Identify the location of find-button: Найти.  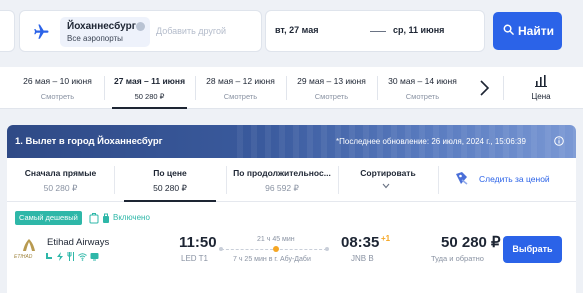
(527, 31).